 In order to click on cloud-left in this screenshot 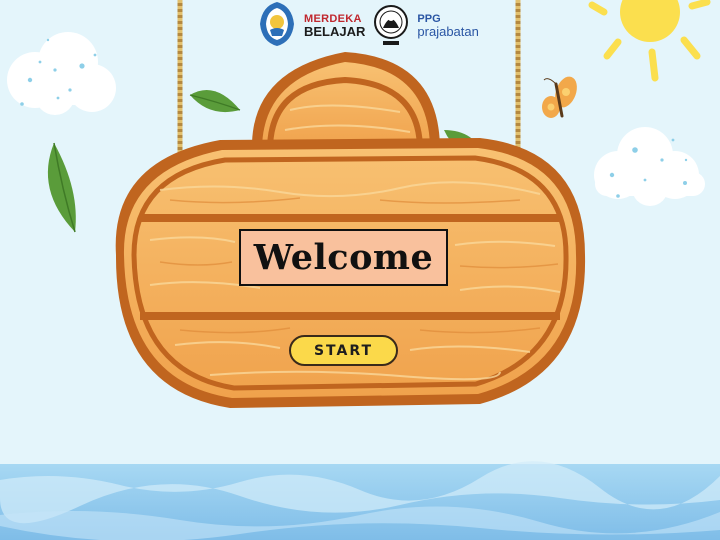, I will do `click(61, 73)`.